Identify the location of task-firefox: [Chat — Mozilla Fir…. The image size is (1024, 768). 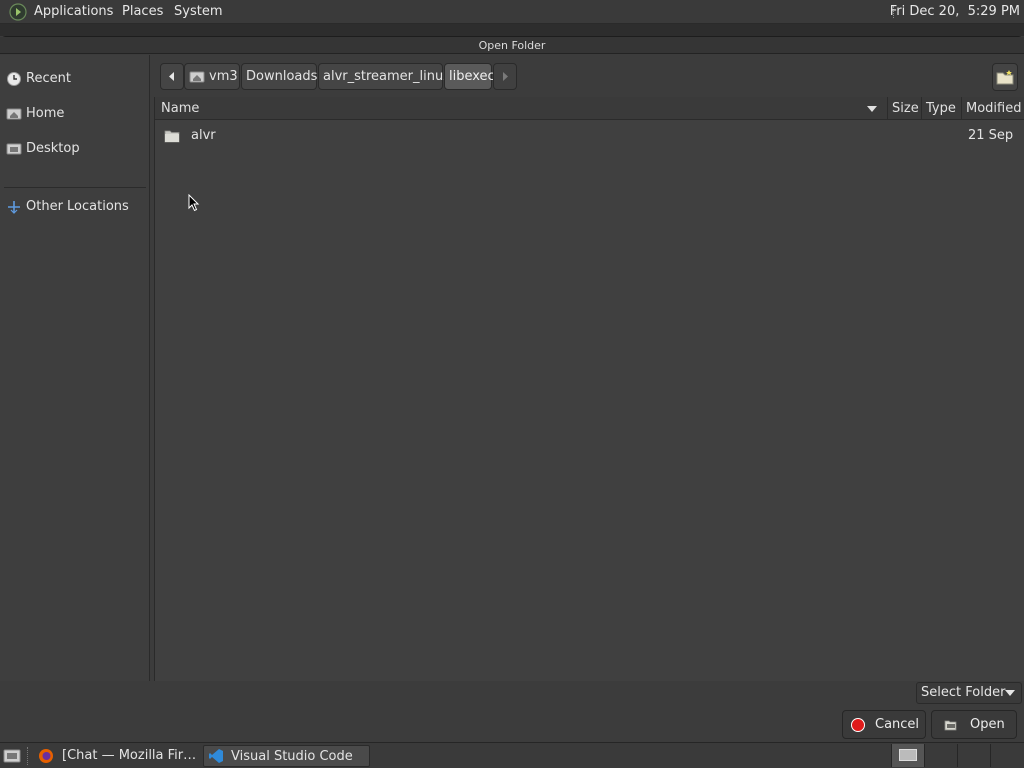
(116, 756).